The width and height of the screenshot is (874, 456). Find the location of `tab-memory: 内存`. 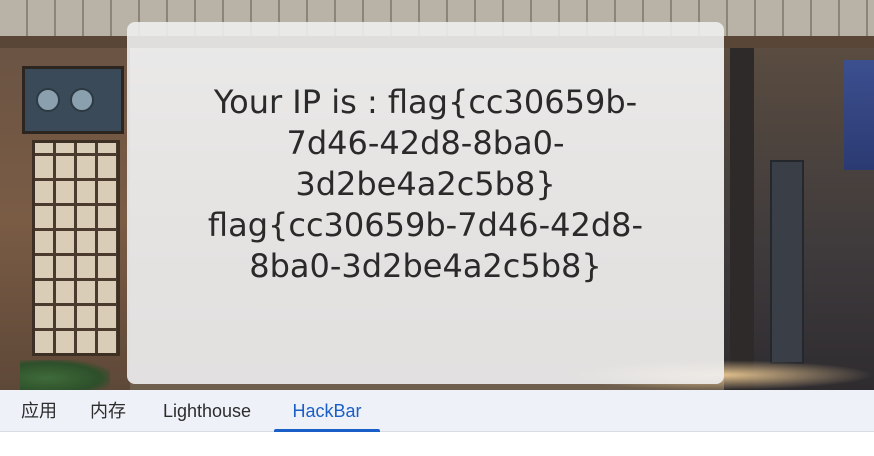

tab-memory: 内存 is located at coordinates (108, 410).